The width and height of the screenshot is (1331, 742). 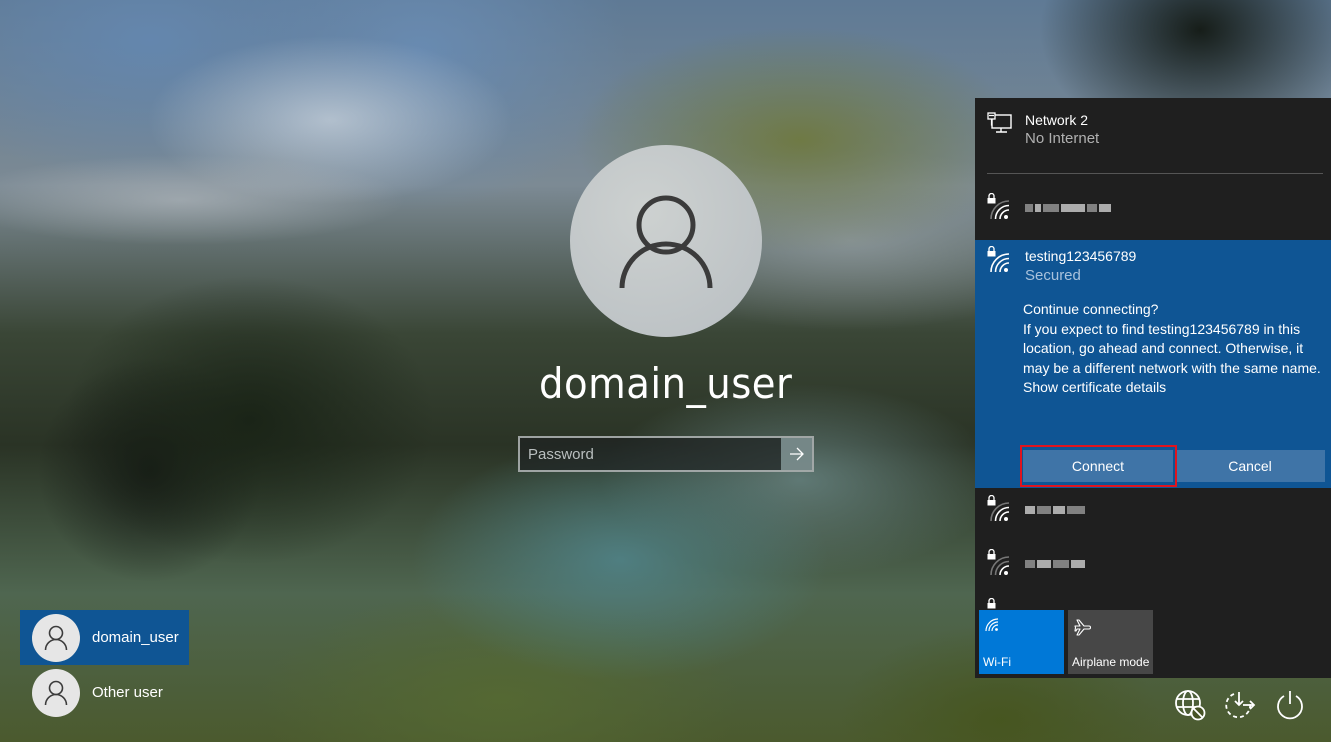 I want to click on tile-label: Wi-Fi, so click(x=997, y=662).